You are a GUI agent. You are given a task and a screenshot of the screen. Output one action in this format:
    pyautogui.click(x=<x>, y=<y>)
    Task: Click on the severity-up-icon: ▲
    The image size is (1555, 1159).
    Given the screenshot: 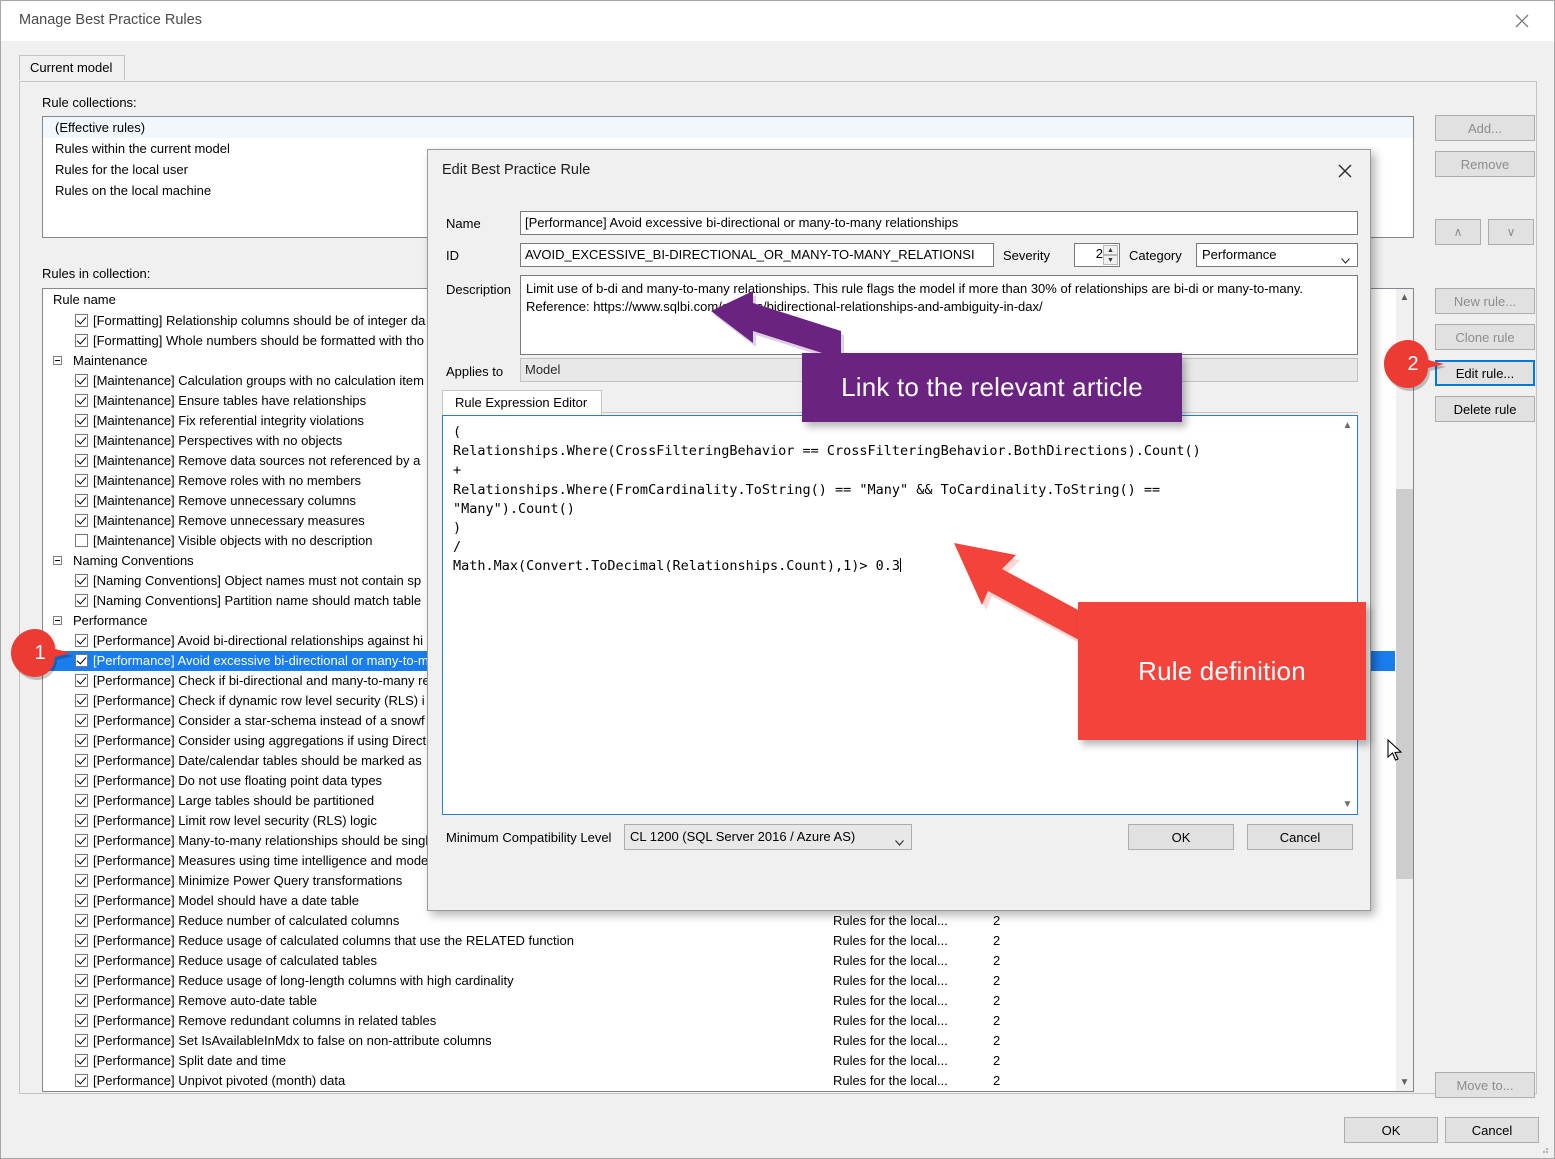 What is the action you would take?
    pyautogui.click(x=1110, y=250)
    